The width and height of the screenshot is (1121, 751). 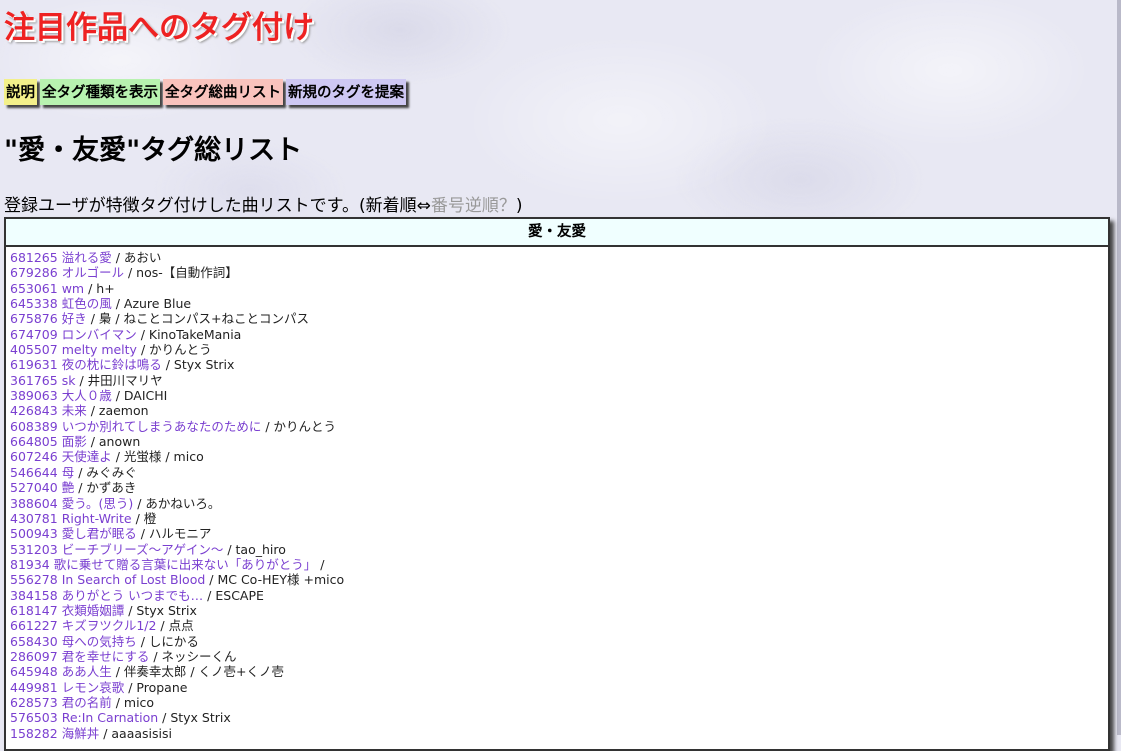 What do you see at coordinates (1119, 367) in the screenshot?
I see `window-right-edge` at bounding box center [1119, 367].